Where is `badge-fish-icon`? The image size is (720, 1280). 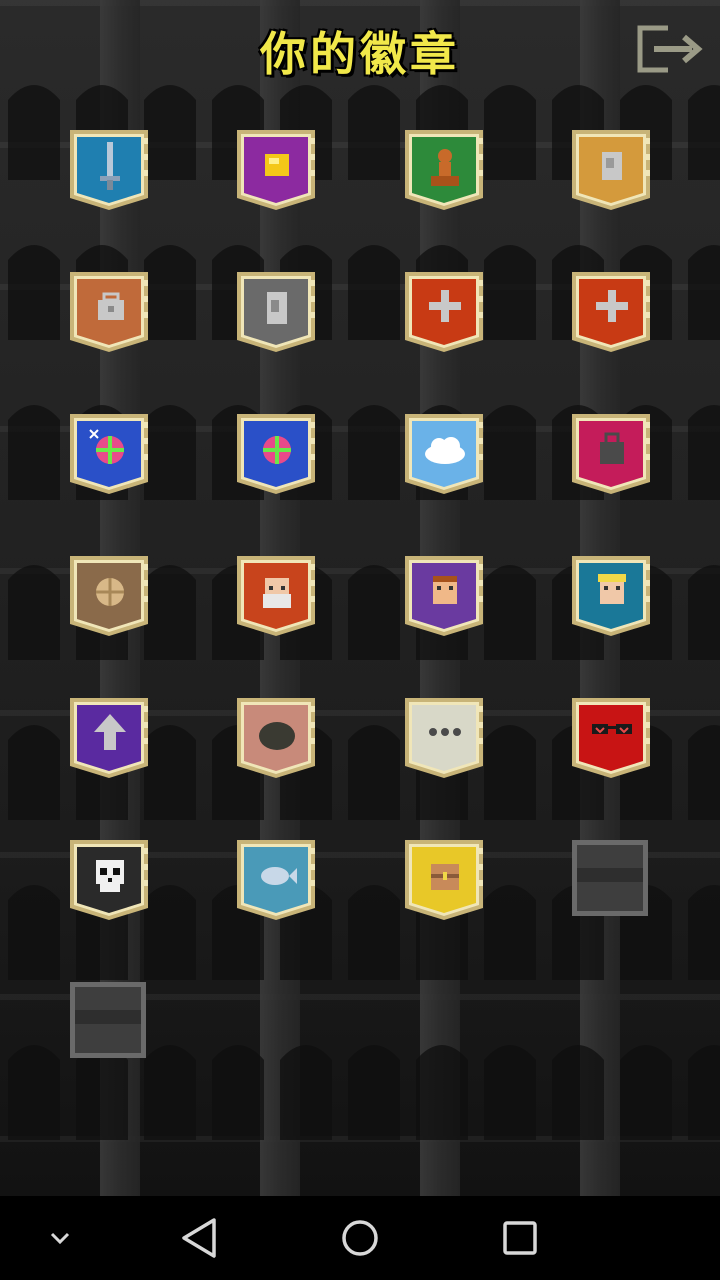 badge-fish-icon is located at coordinates (276, 880).